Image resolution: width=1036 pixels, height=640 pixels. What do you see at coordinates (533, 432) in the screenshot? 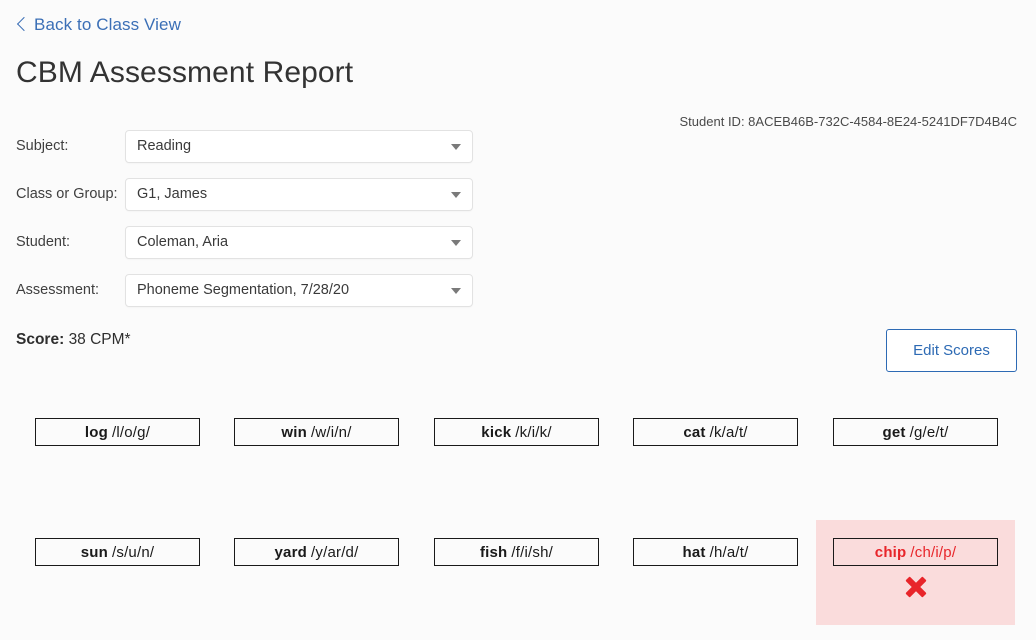
I see `phoneme-label: /k/i/k/` at bounding box center [533, 432].